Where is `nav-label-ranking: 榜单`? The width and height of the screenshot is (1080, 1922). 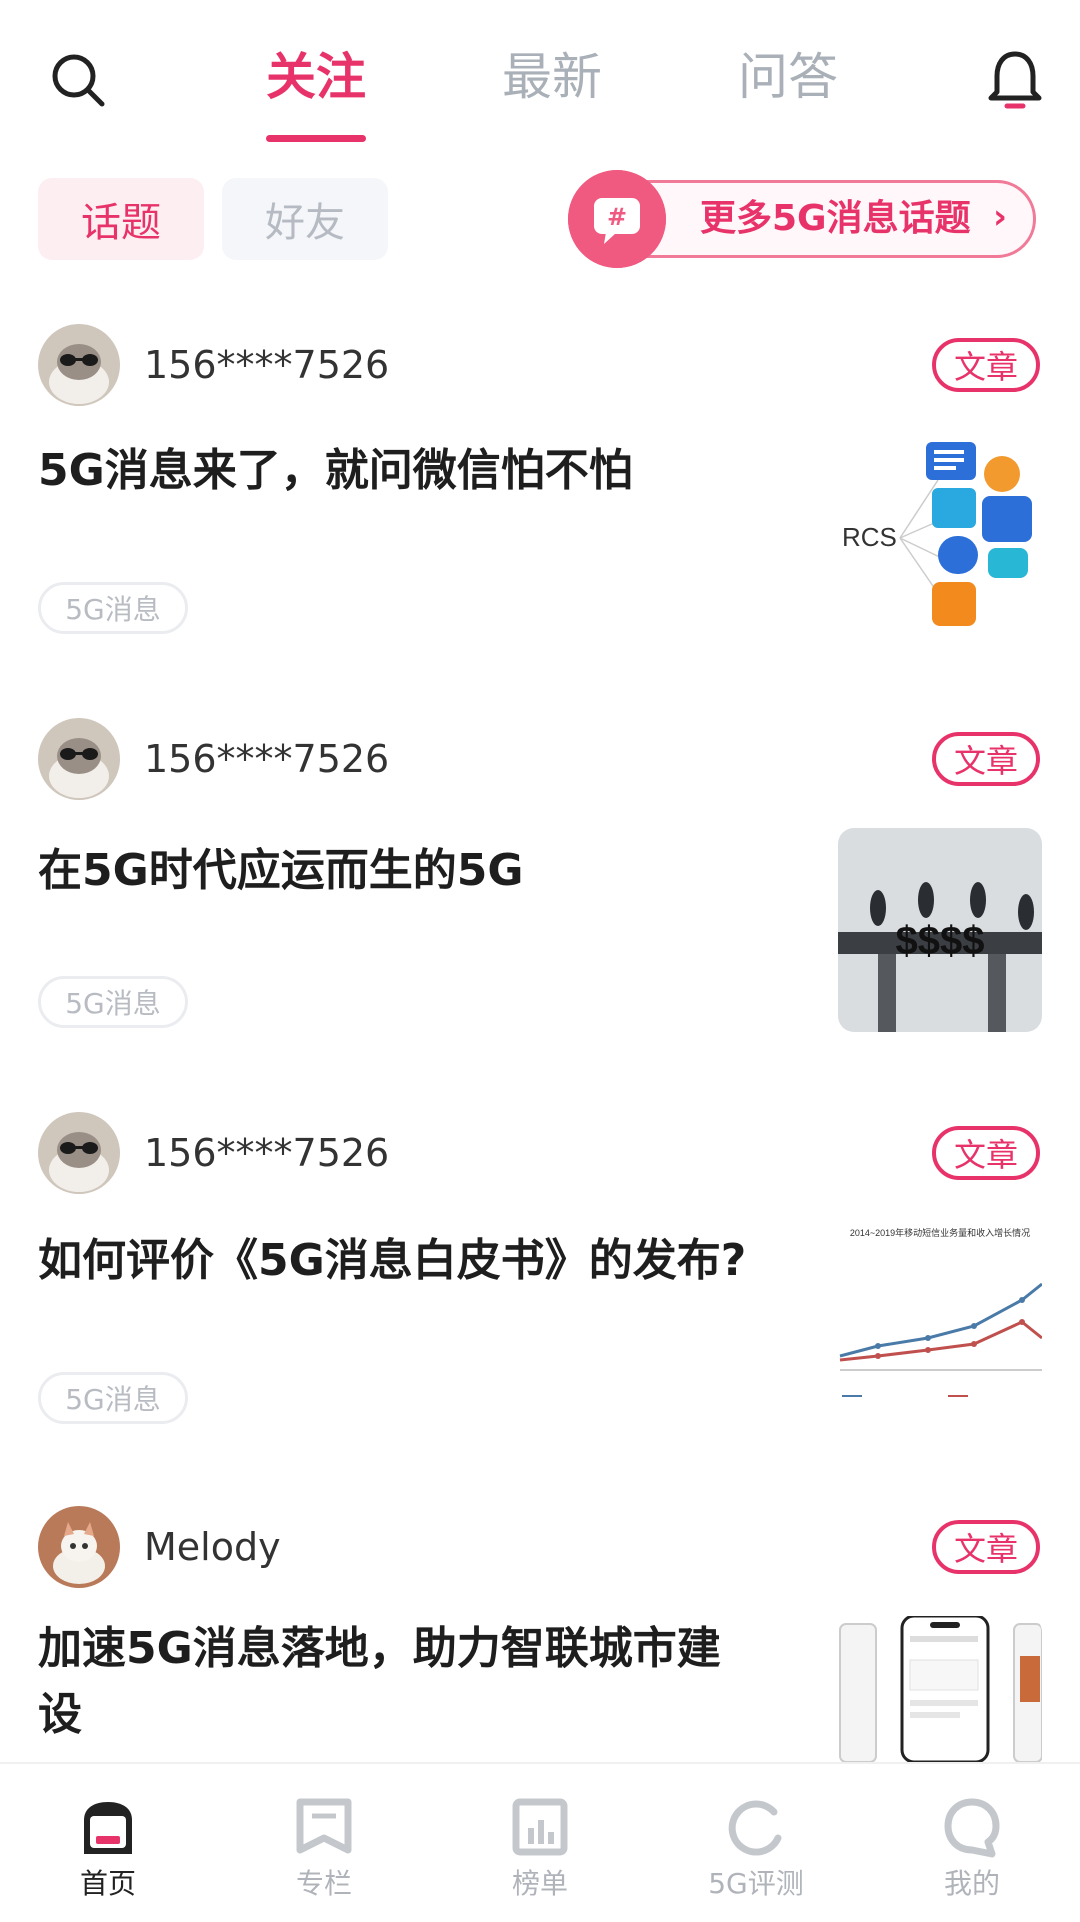
nav-label-ranking: 榜单 is located at coordinates (539, 1883).